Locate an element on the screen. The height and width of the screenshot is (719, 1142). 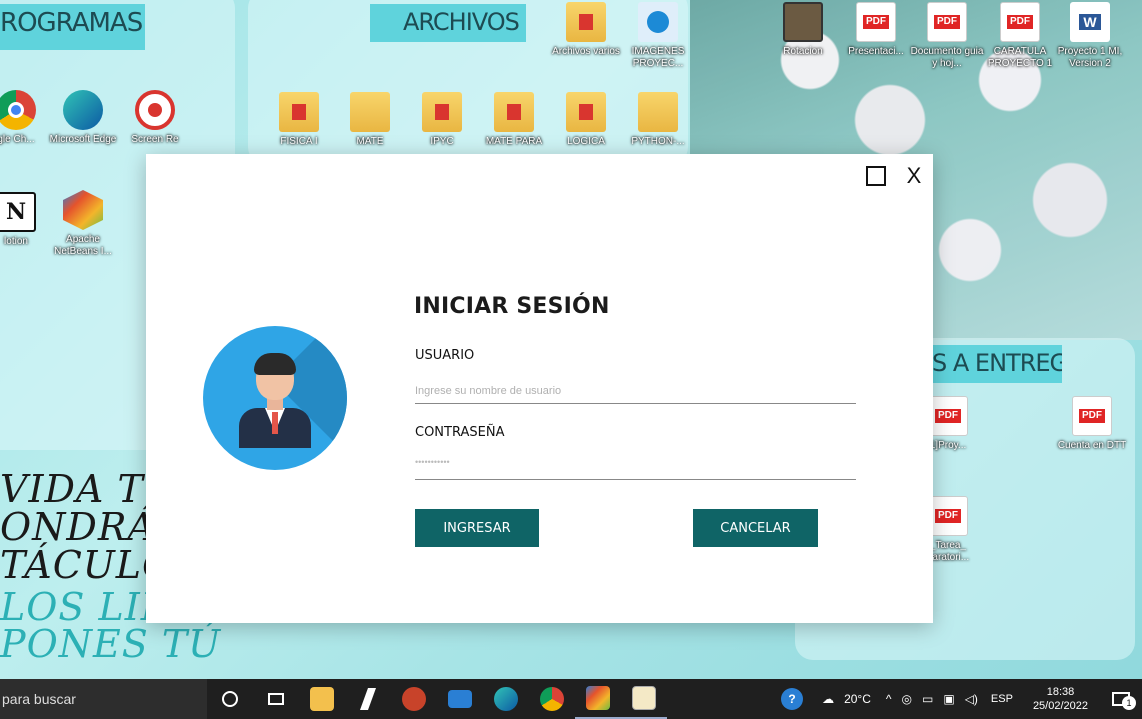
mail-icon is located at coordinates (460, 699).